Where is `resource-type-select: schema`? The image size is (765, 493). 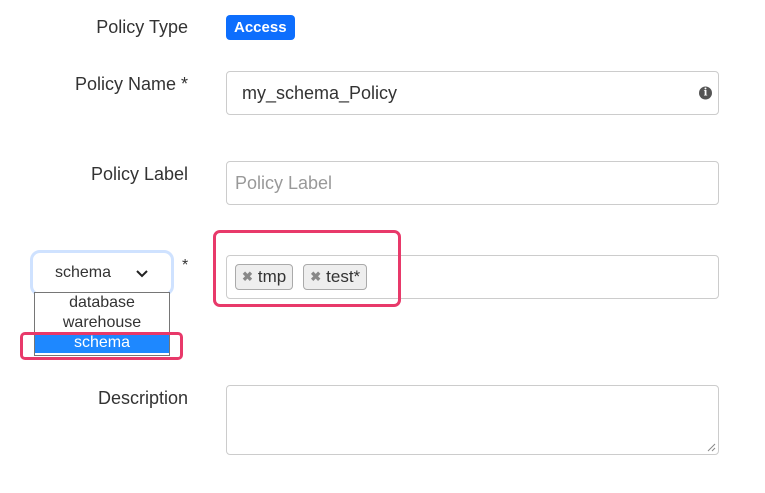 resource-type-select: schema is located at coordinates (102, 273).